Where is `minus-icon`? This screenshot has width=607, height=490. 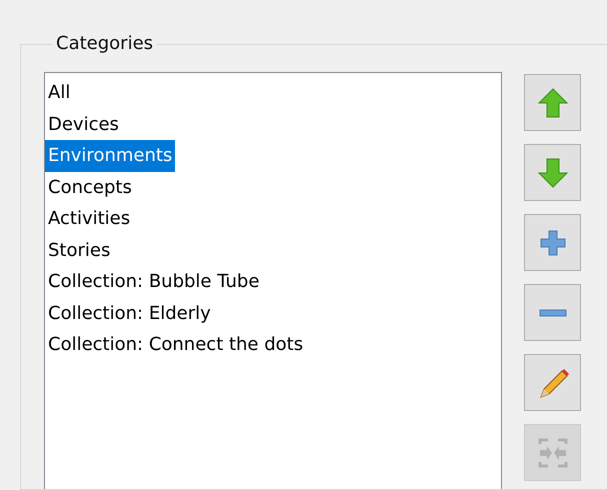 minus-icon is located at coordinates (552, 312).